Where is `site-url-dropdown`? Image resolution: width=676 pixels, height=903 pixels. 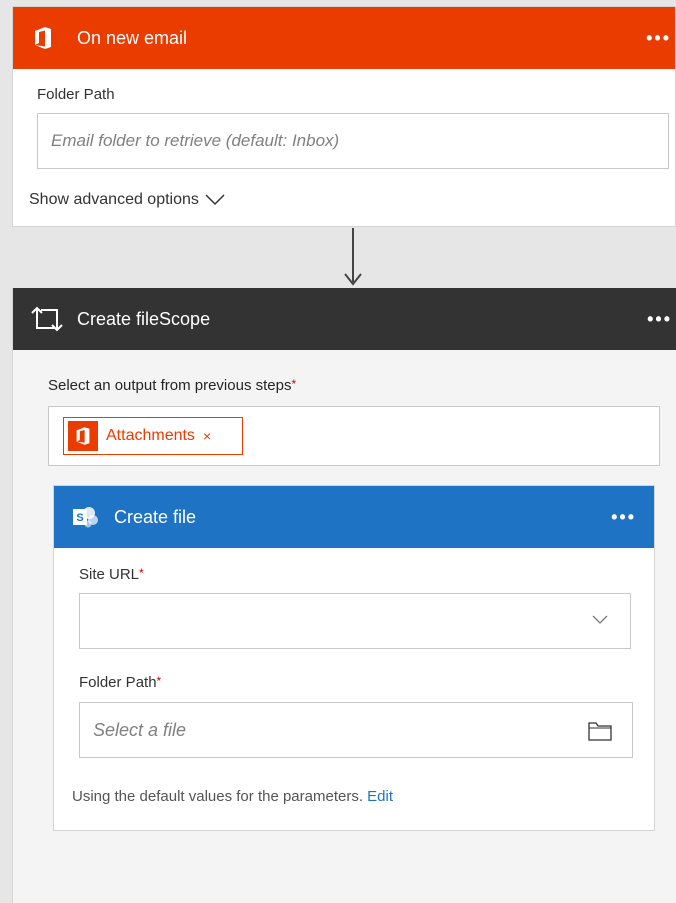 site-url-dropdown is located at coordinates (355, 621).